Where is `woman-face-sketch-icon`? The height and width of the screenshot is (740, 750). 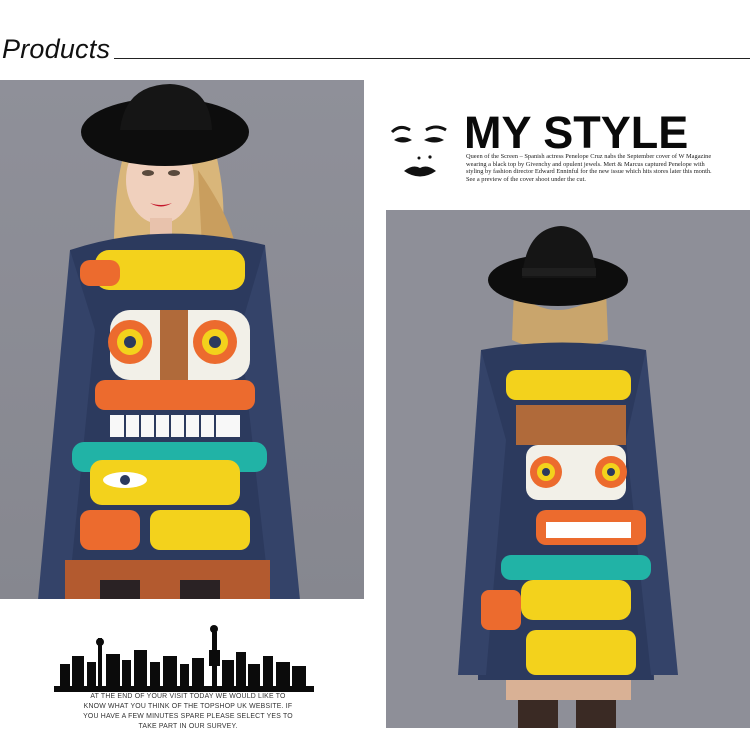
woman-face-sketch-icon is located at coordinates (421, 149).